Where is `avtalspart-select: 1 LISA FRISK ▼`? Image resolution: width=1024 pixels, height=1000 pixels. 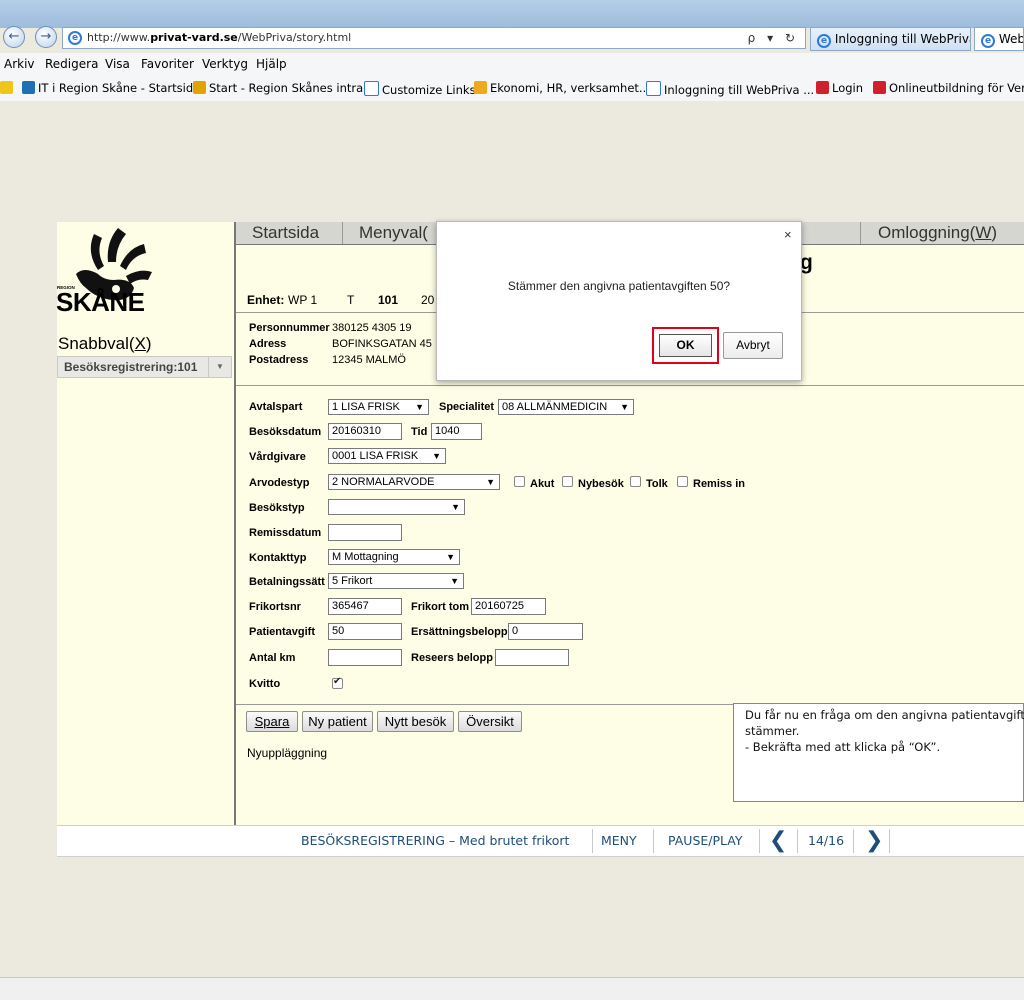
avtalspart-select: 1 LISA FRISK ▼ is located at coordinates (378, 407).